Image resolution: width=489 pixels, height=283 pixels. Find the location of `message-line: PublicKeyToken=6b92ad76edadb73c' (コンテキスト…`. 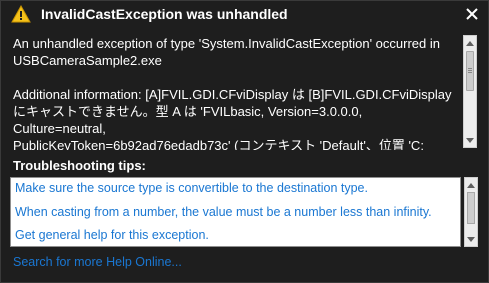

message-line: PublicKeyToken=6b92ad76edadb73c' (コンテキスト… is located at coordinates (218, 144).